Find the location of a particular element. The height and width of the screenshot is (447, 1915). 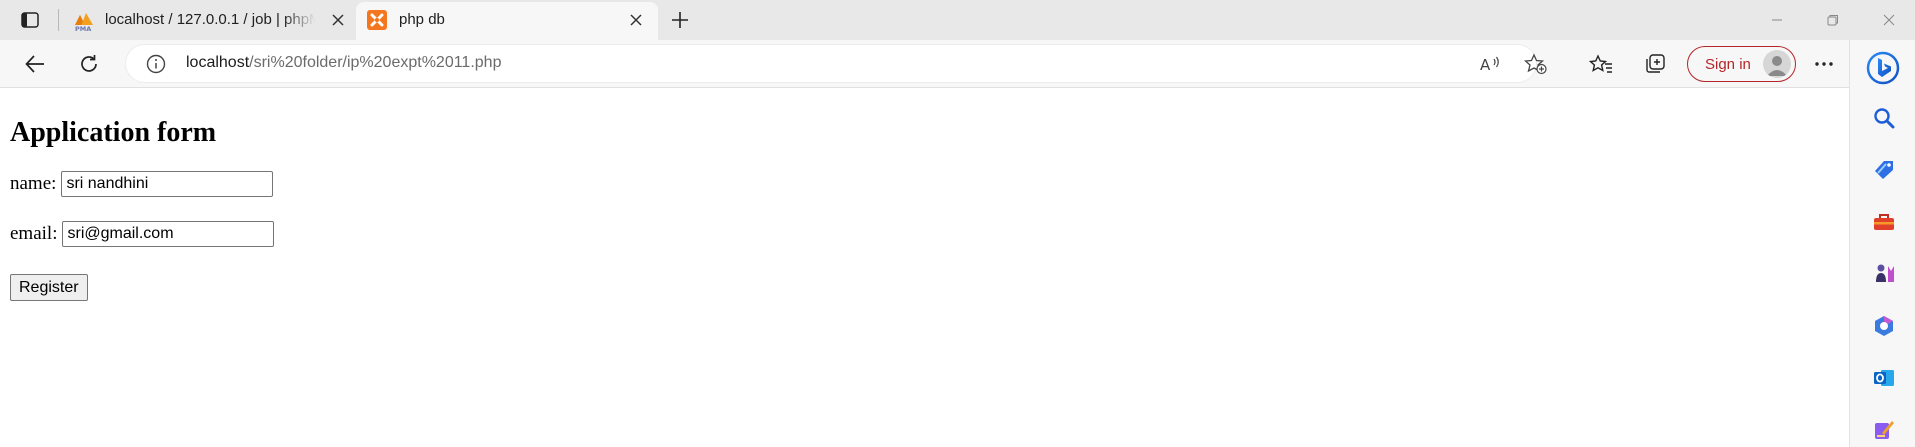

outlook-icon is located at coordinates (1884, 378).